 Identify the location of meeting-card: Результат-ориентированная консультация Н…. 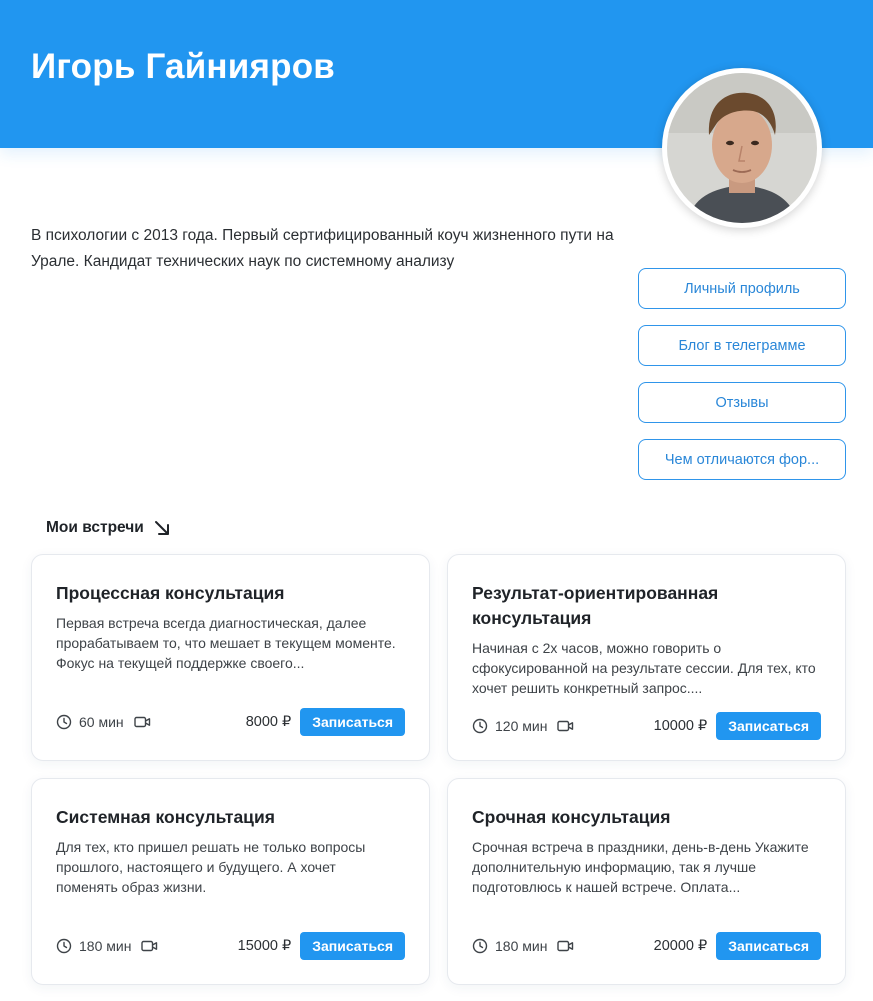
(646, 657).